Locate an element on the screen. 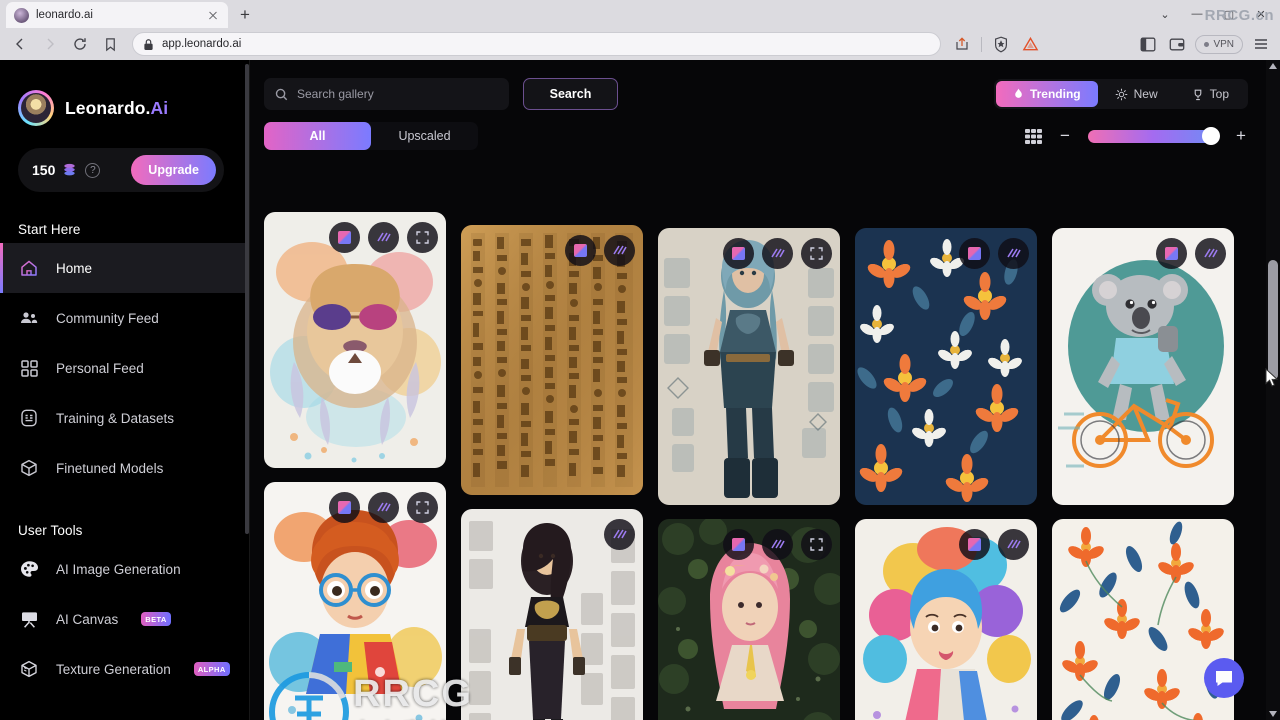  leonardo-logo-icon is located at coordinates (36, 108).